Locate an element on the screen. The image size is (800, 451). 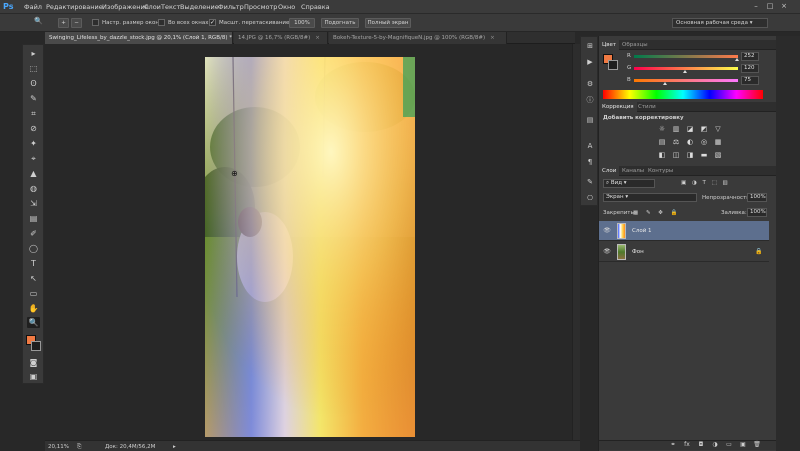
threshold-icon: ◨ is located at coordinates (690, 155).